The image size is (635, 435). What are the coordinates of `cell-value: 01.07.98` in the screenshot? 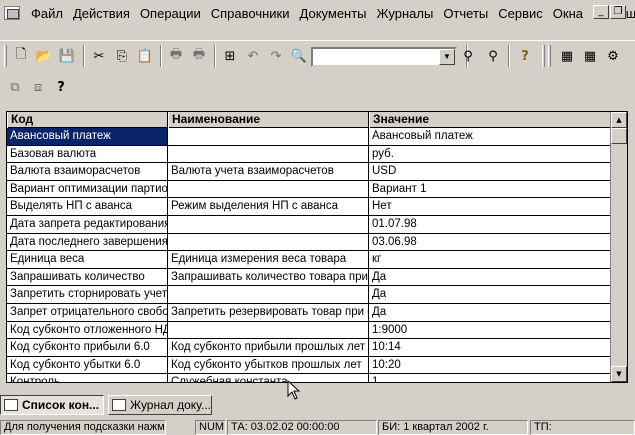 It's located at (490, 224).